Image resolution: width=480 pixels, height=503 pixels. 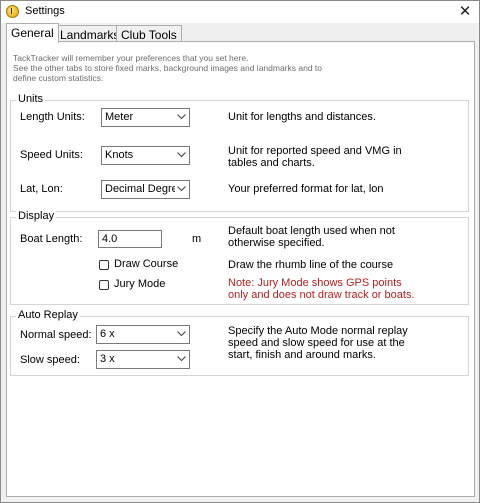 I want to click on length-units-label: Length Units:, so click(x=52, y=117).